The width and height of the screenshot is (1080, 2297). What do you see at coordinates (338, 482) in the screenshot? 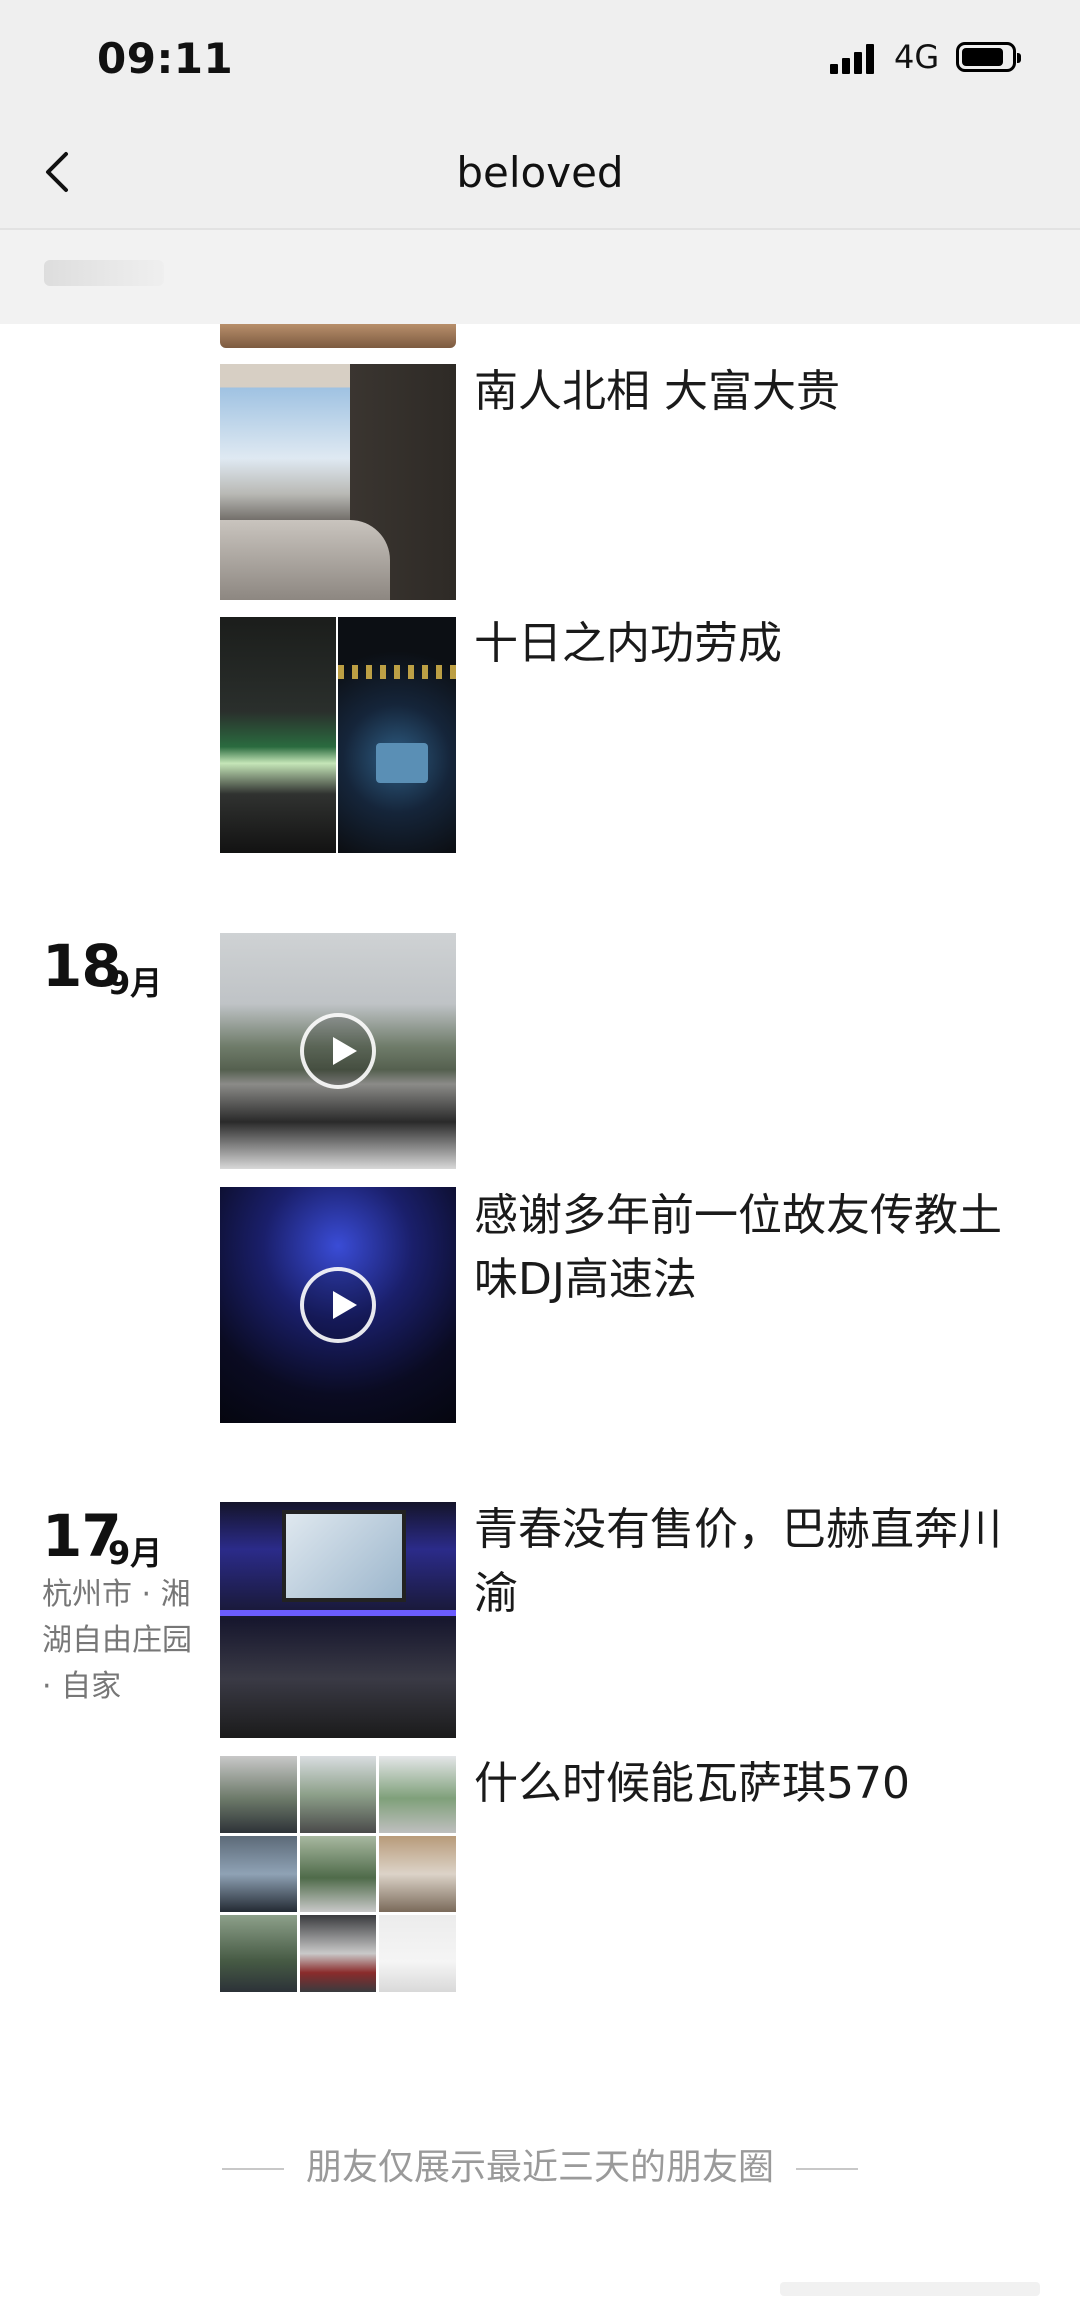
I see `post-thumbnail-hotel-room` at bounding box center [338, 482].